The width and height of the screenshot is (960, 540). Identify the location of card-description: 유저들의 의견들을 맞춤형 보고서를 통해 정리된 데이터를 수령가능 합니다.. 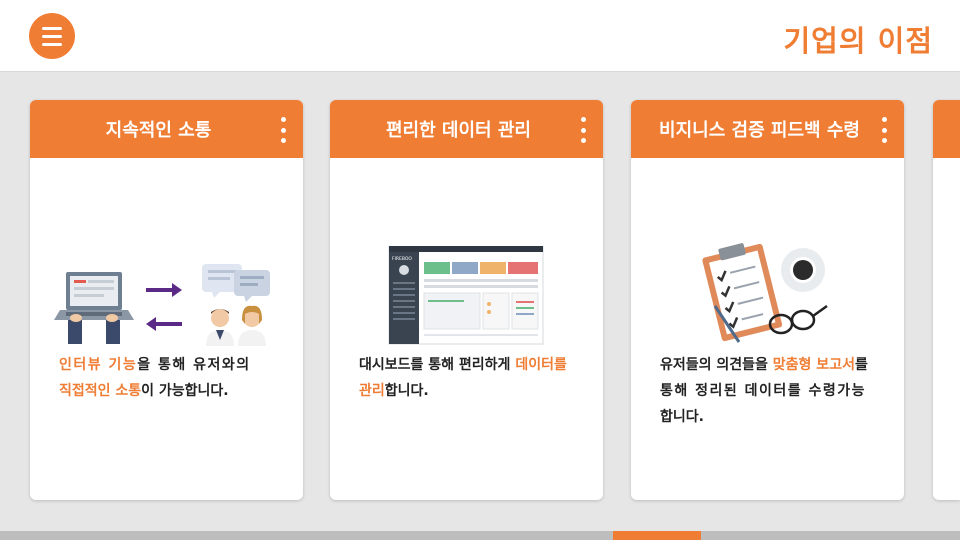
(774, 391).